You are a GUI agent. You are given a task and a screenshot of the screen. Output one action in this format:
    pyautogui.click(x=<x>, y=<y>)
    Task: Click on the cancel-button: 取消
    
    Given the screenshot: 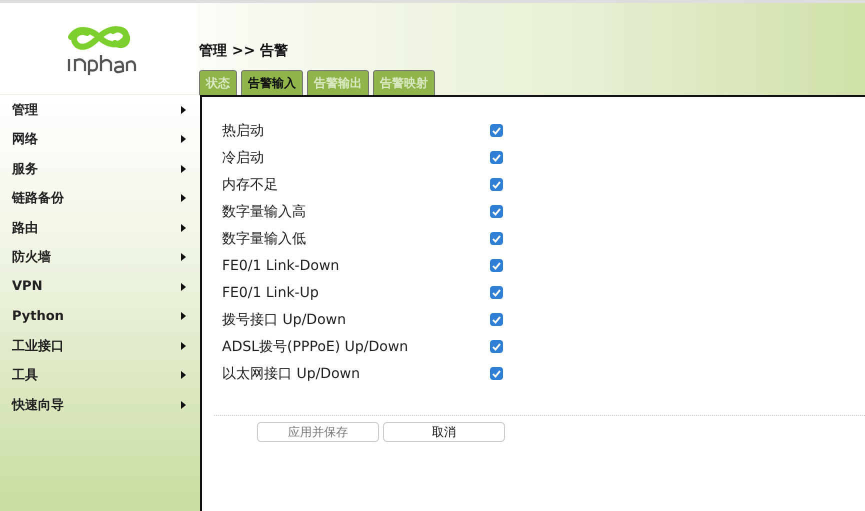 What is the action you would take?
    pyautogui.click(x=444, y=432)
    